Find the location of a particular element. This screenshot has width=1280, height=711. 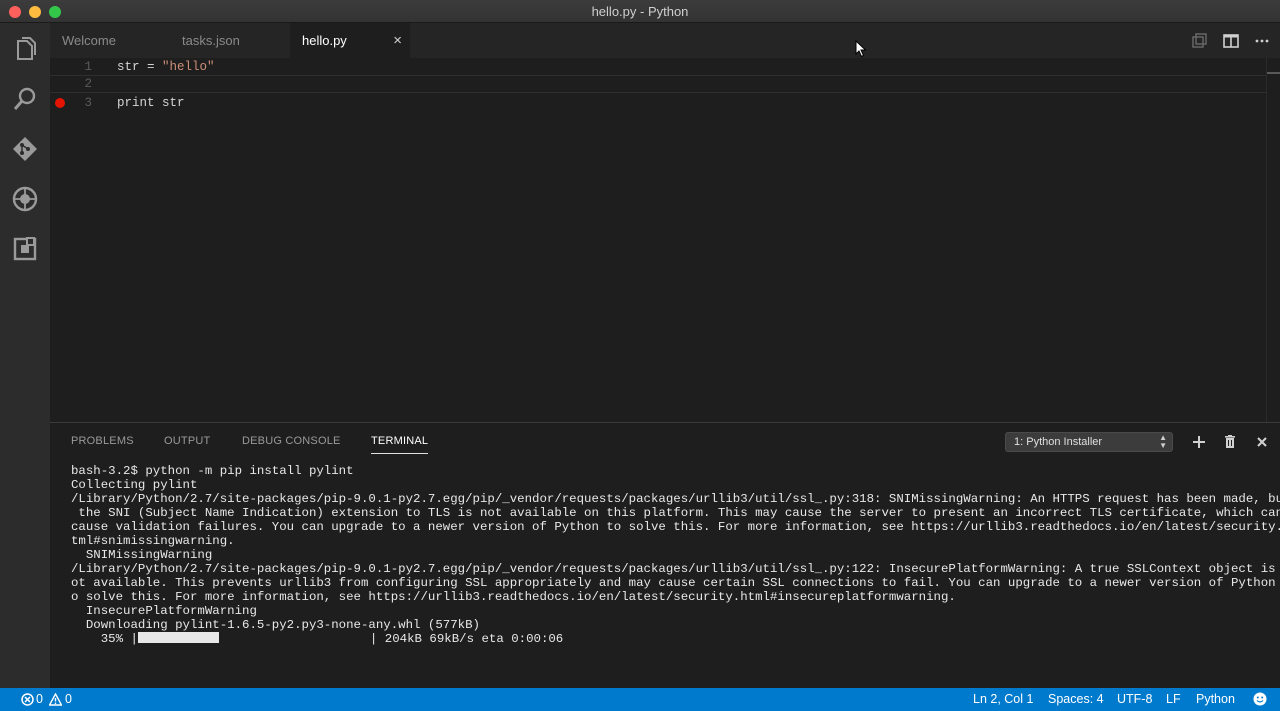

tab-output: OUTPUT is located at coordinates (187, 441).